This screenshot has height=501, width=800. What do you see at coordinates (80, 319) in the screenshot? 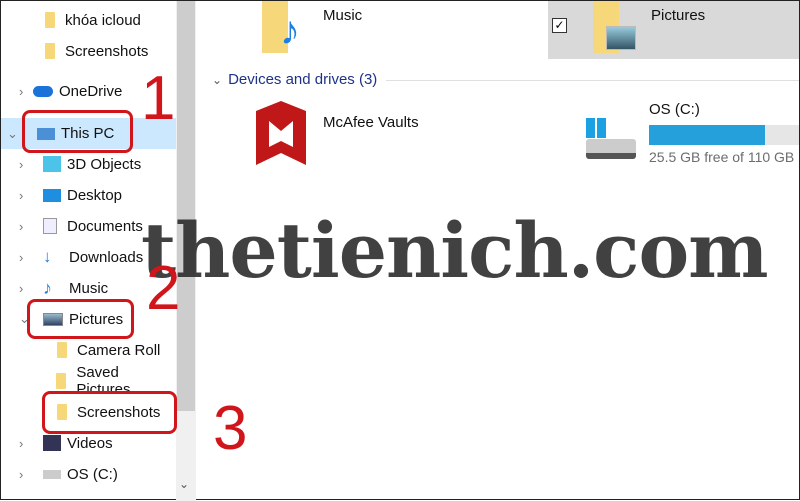
I see `annotation-box-pictures` at bounding box center [80, 319].